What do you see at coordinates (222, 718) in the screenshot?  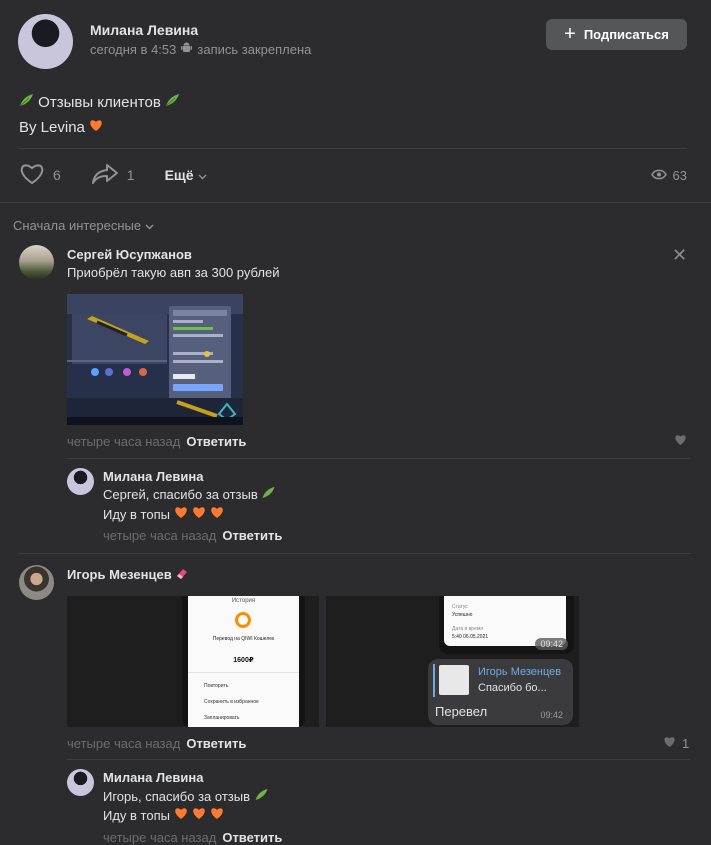 I see `menu-schedule: Запланировать` at bounding box center [222, 718].